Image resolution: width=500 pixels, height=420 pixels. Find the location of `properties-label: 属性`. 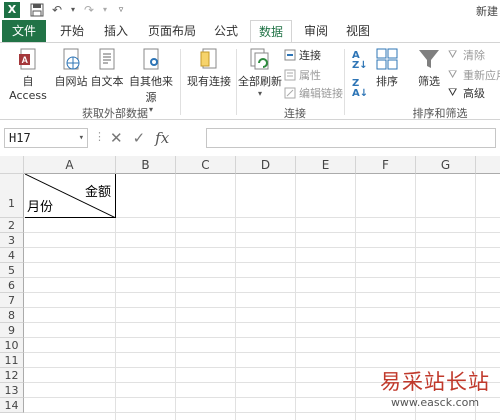

properties-label: 属性 is located at coordinates (310, 75).